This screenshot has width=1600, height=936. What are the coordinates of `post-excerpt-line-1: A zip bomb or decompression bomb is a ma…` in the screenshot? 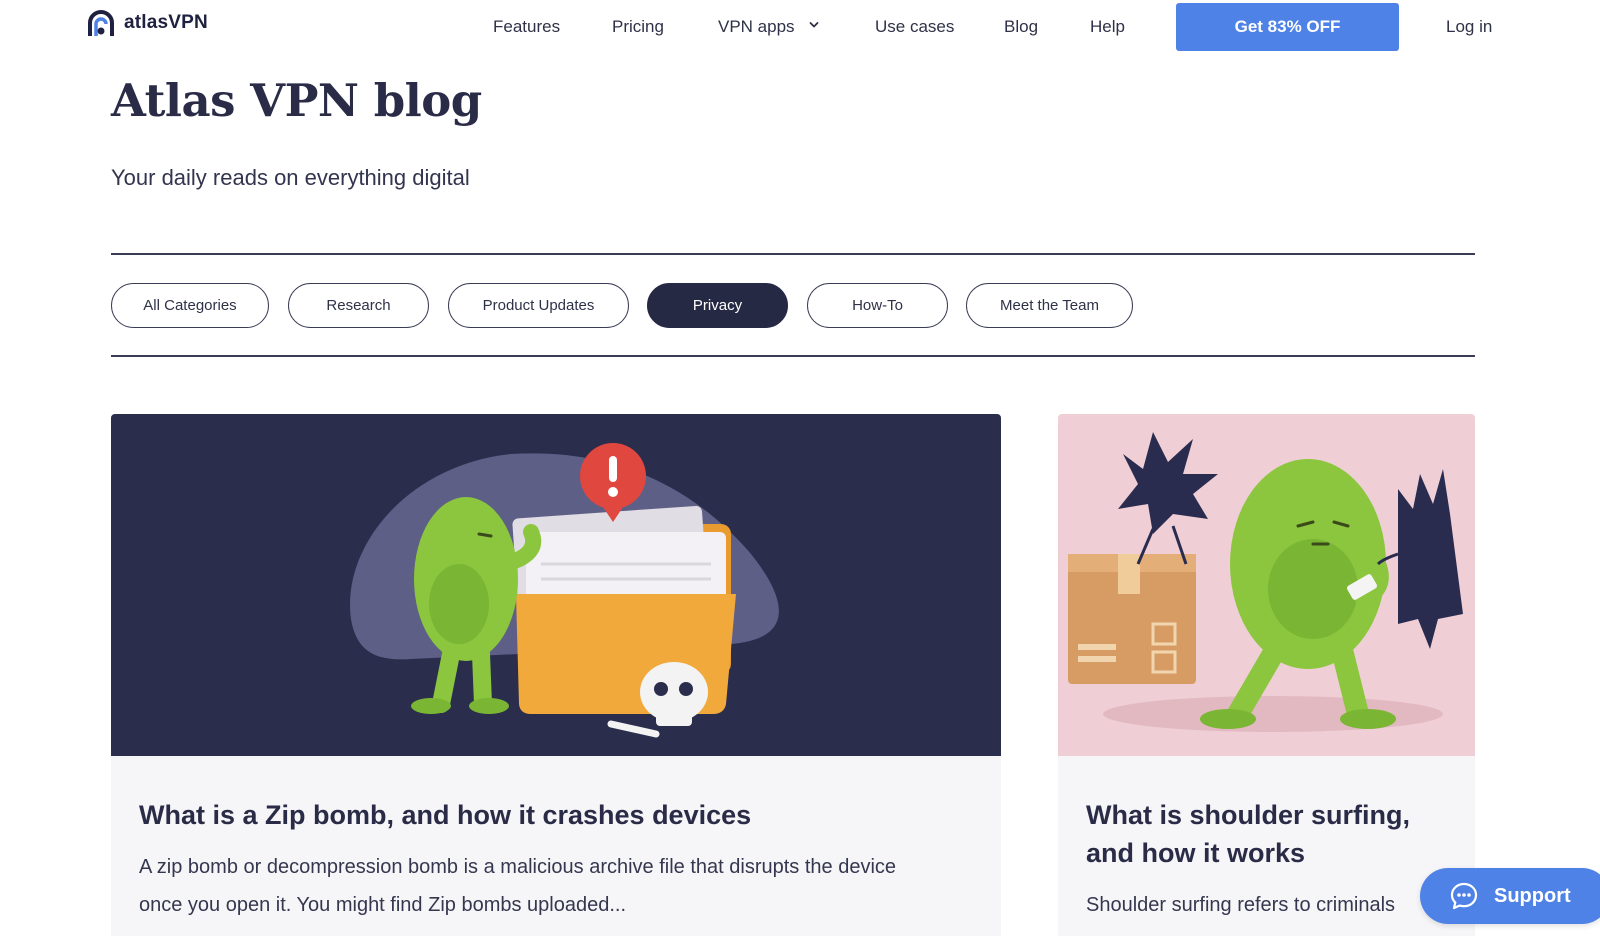 It's located at (518, 867).